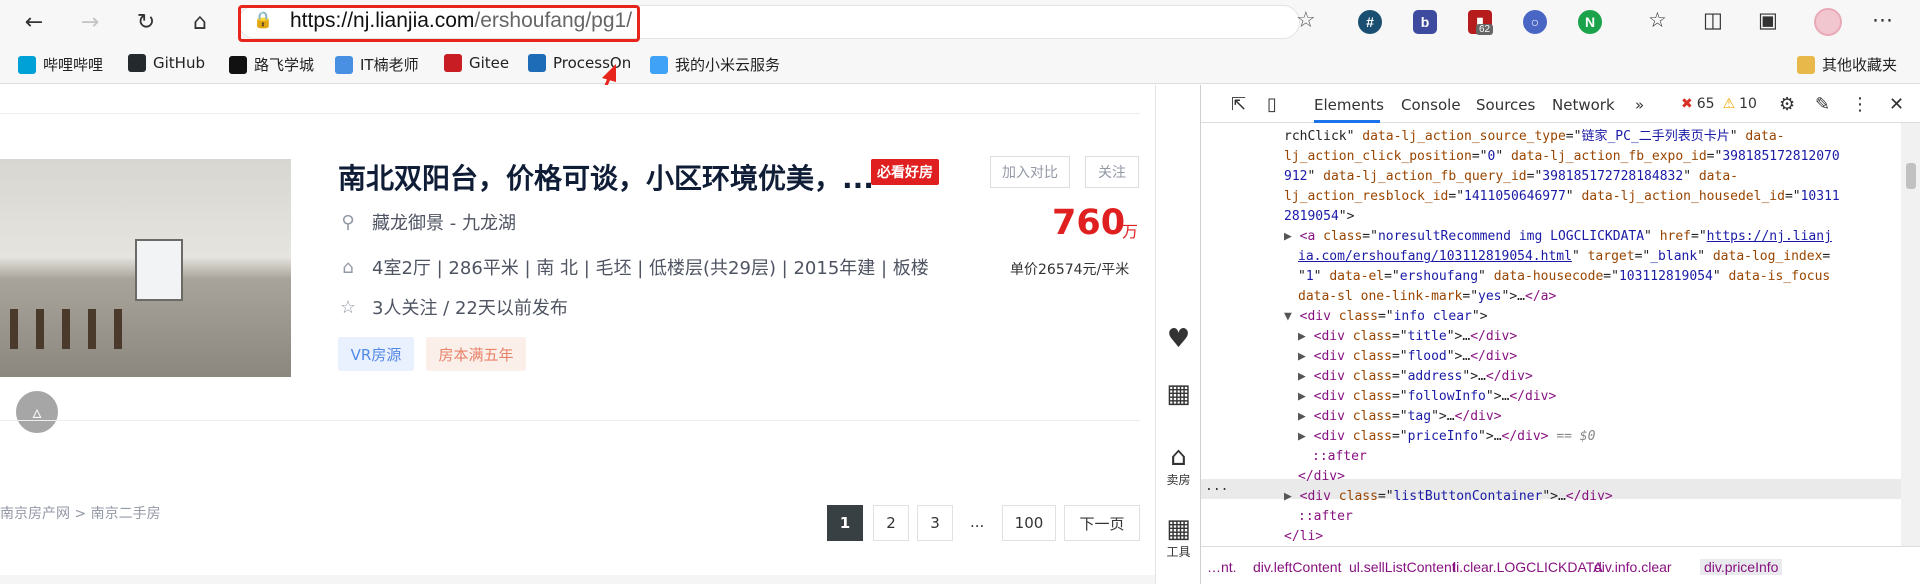 The width and height of the screenshot is (1920, 584). What do you see at coordinates (1272, 104) in the screenshot?
I see `device-toolbar-icon: ▯` at bounding box center [1272, 104].